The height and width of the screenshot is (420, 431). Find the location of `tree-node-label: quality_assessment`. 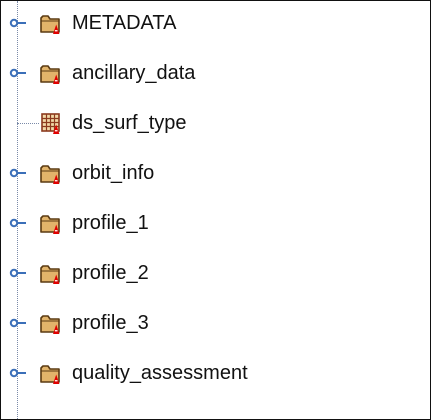

tree-node-label: quality_assessment is located at coordinates (160, 373).